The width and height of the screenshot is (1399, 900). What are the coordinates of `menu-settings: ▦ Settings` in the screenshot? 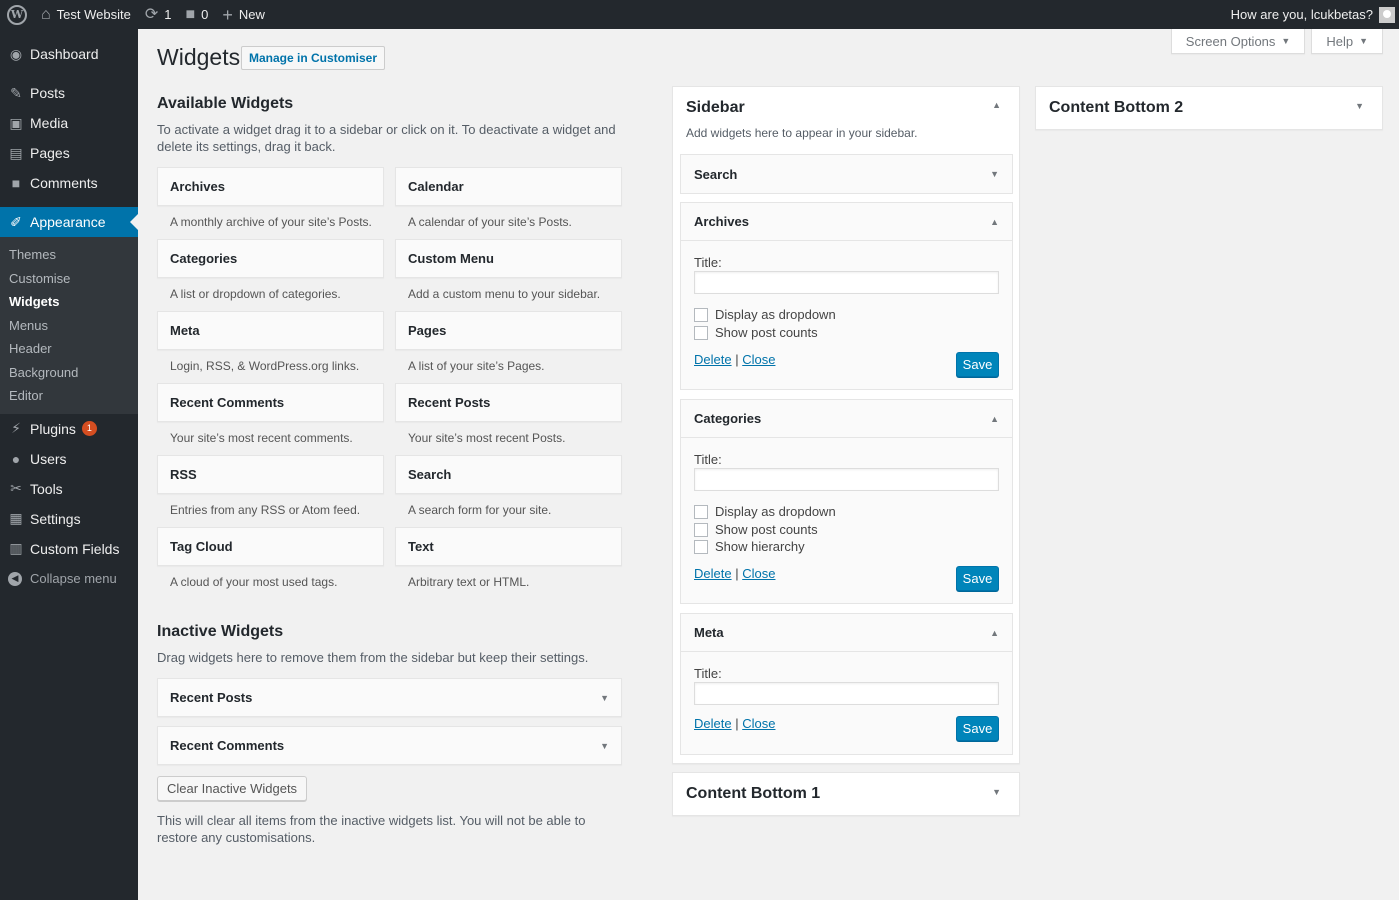 It's located at (69, 519).